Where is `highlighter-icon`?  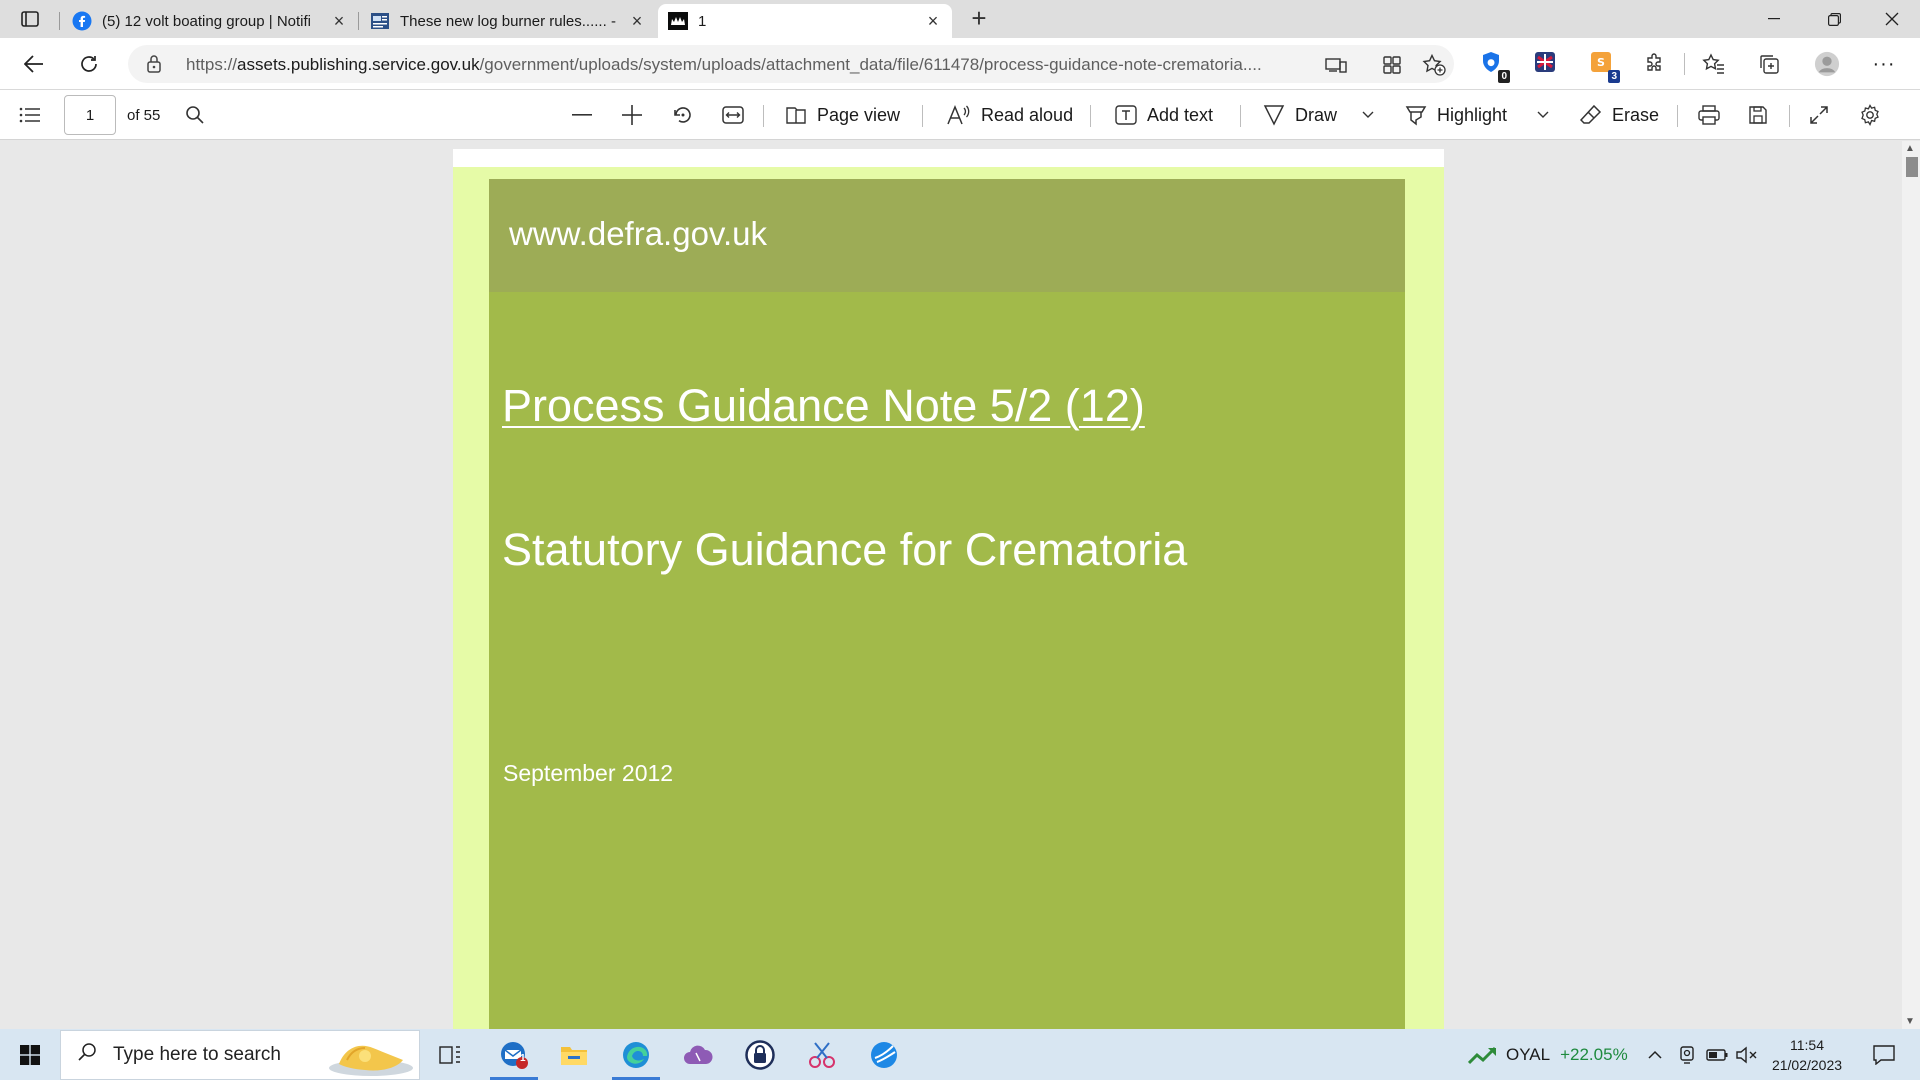
highlighter-icon is located at coordinates (1416, 116).